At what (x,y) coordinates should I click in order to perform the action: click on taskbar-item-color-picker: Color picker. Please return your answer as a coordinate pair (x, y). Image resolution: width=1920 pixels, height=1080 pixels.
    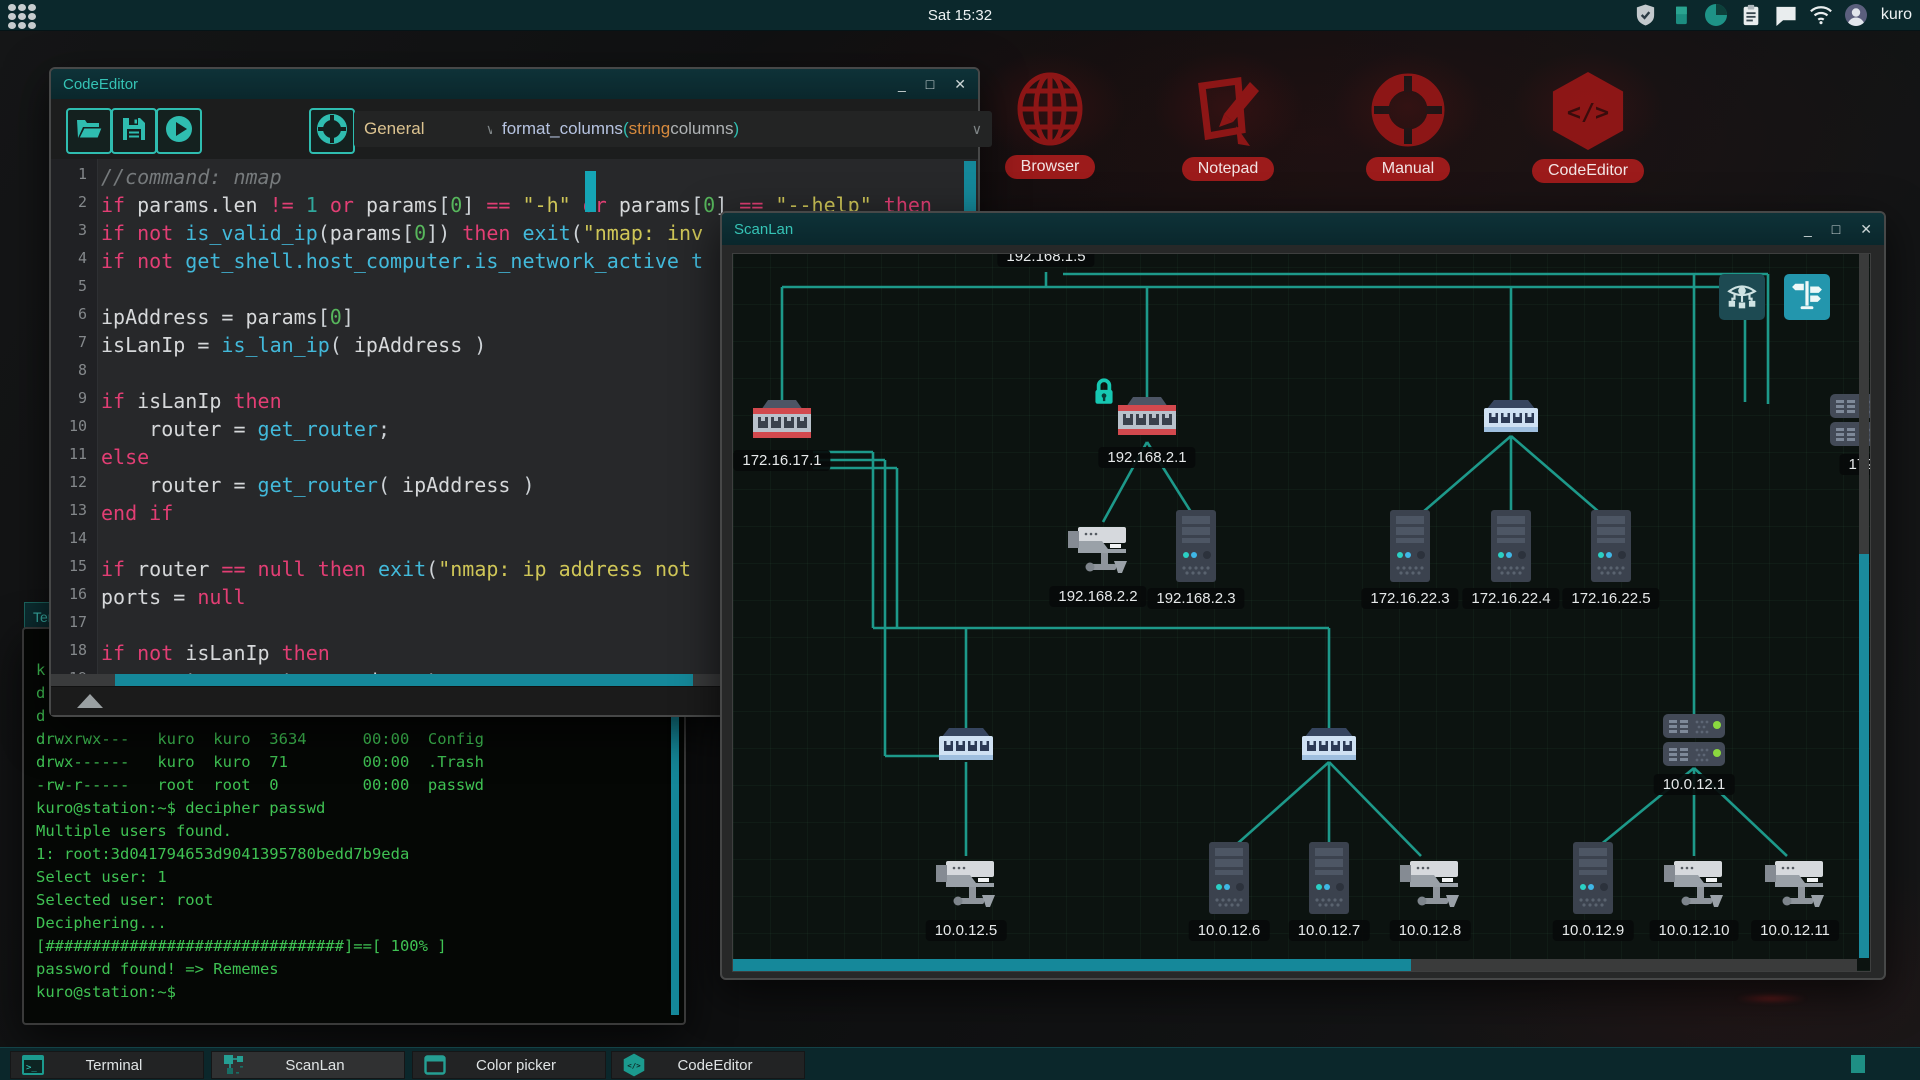
    Looking at the image, I should click on (509, 1065).